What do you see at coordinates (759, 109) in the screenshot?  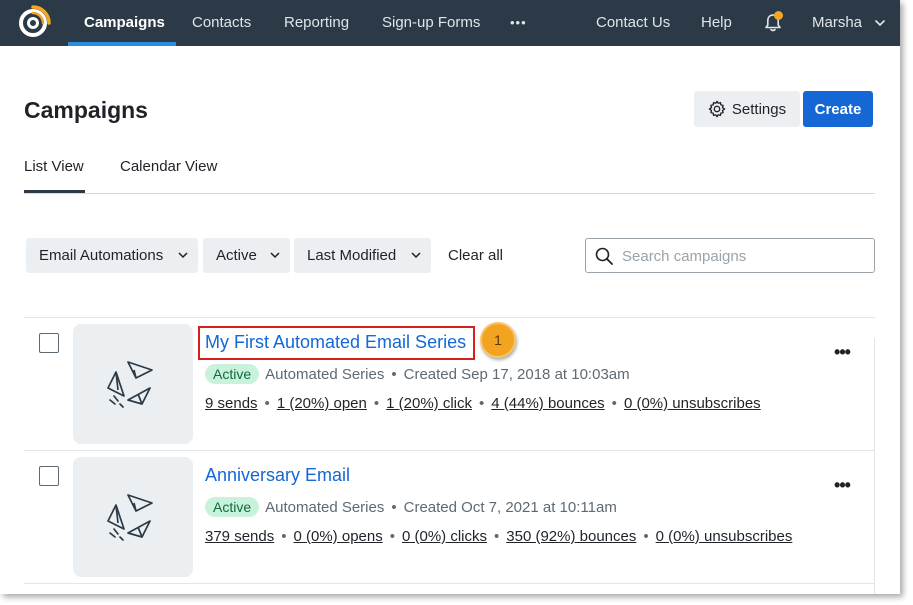 I see `settings-label: Settings` at bounding box center [759, 109].